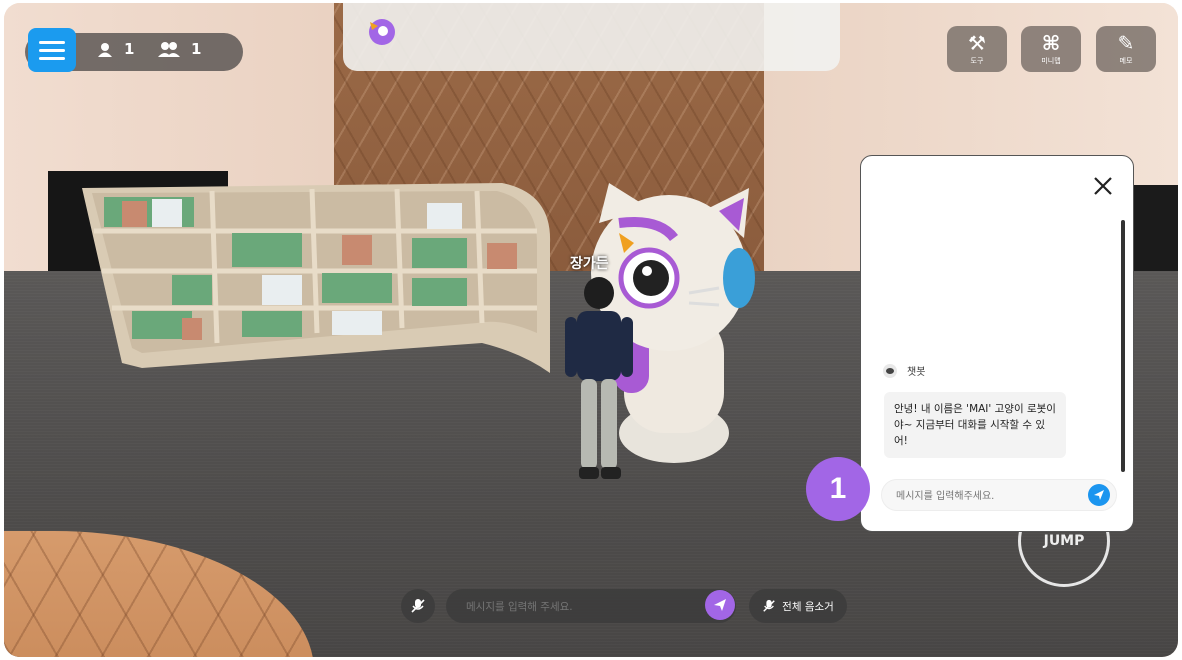 The image size is (1182, 660). Describe the element at coordinates (890, 370) in the screenshot. I see `bot-avatar-icon` at that location.